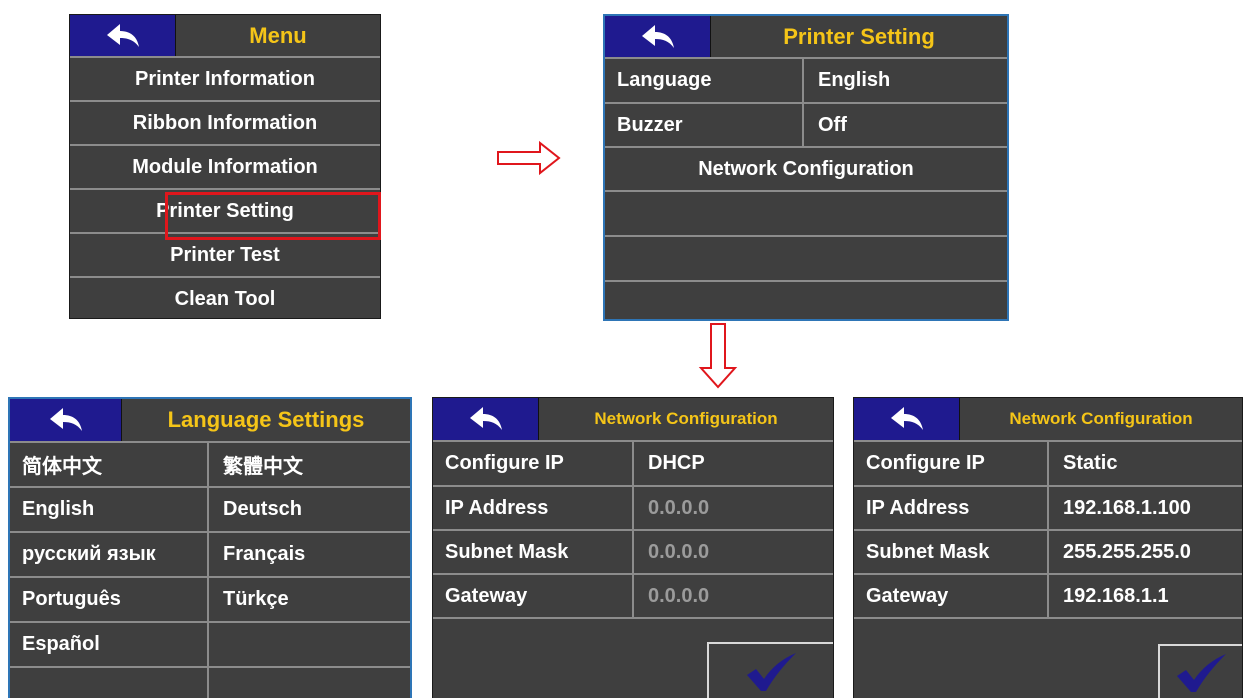 This screenshot has width=1247, height=698. I want to click on language-option: Türkçe, so click(308, 599).